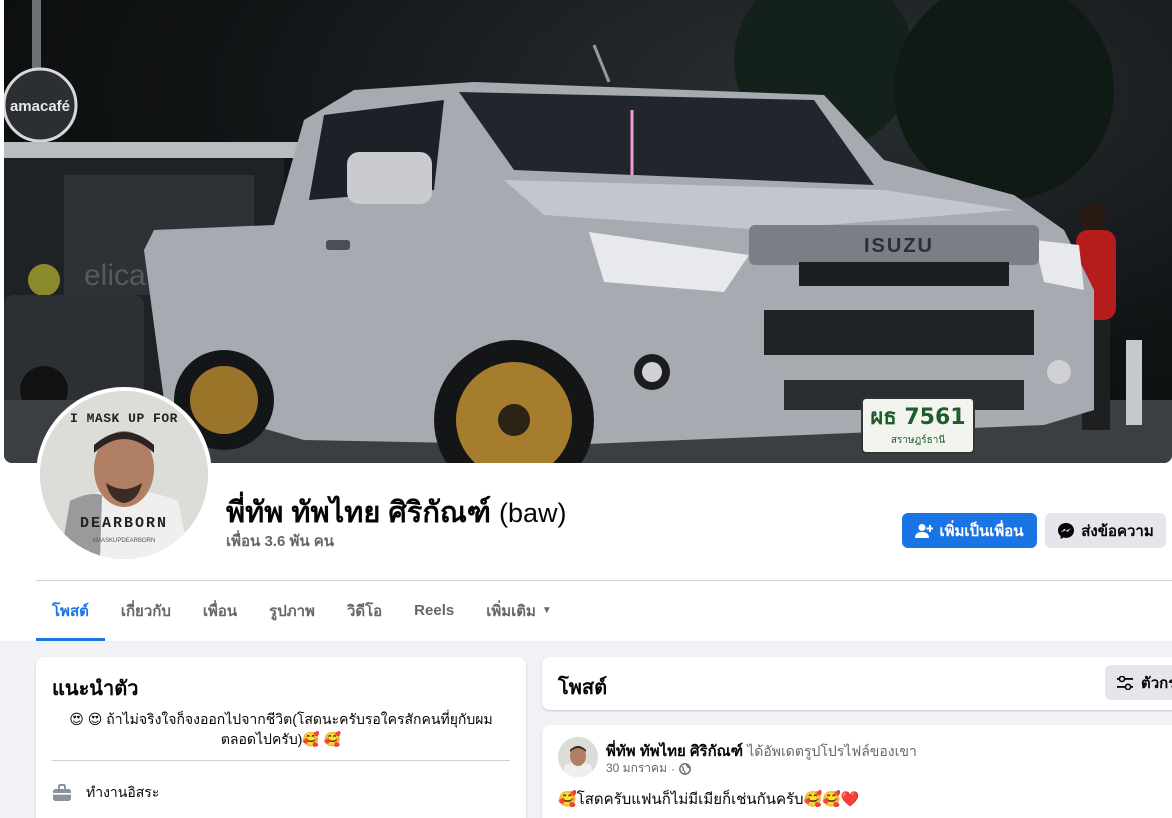  I want to click on post-date: 30 มกราคม, so click(636, 768).